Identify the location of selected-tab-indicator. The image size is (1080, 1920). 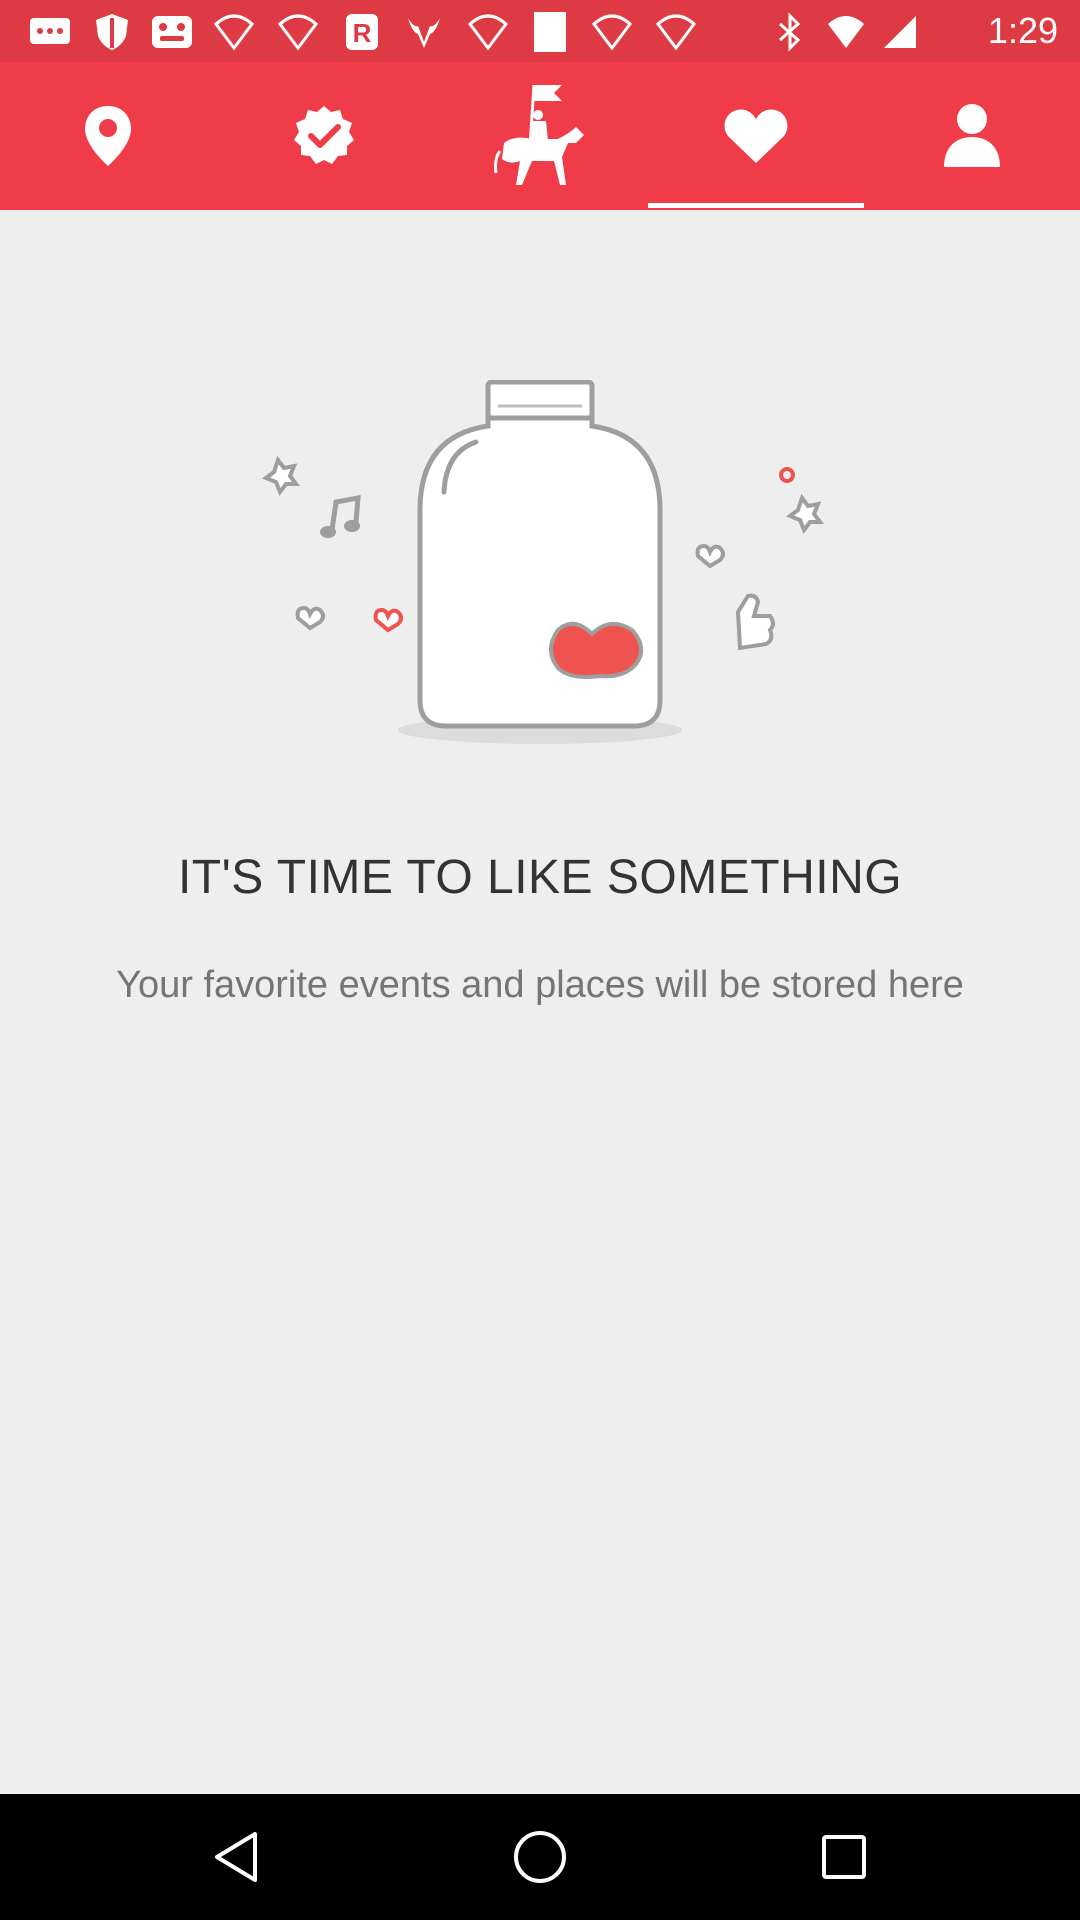
(756, 205).